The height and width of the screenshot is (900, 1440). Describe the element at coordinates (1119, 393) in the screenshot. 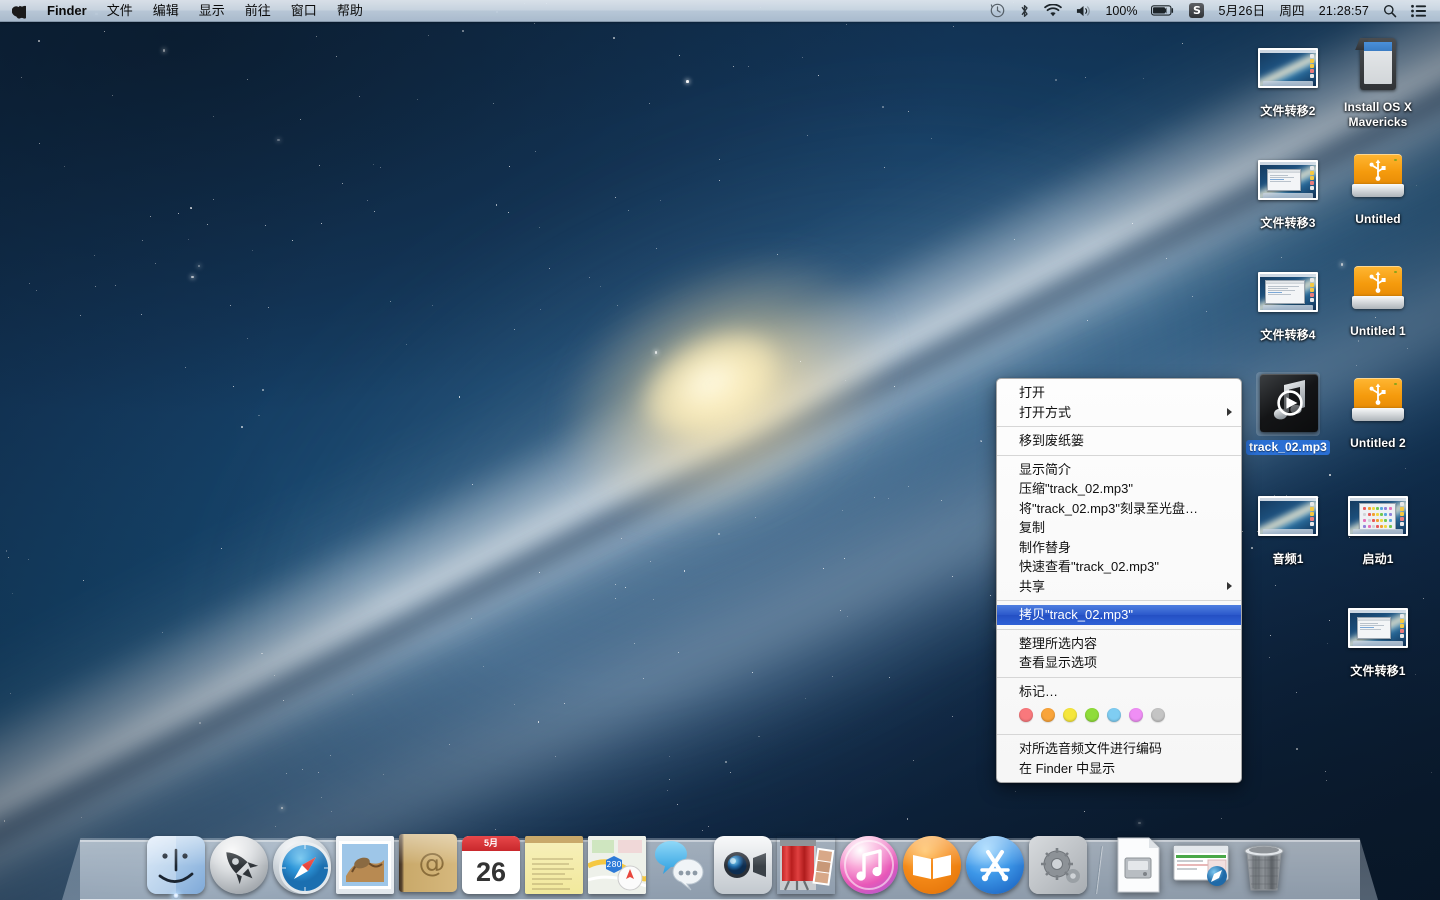

I see `context-menu-item: 打开` at that location.